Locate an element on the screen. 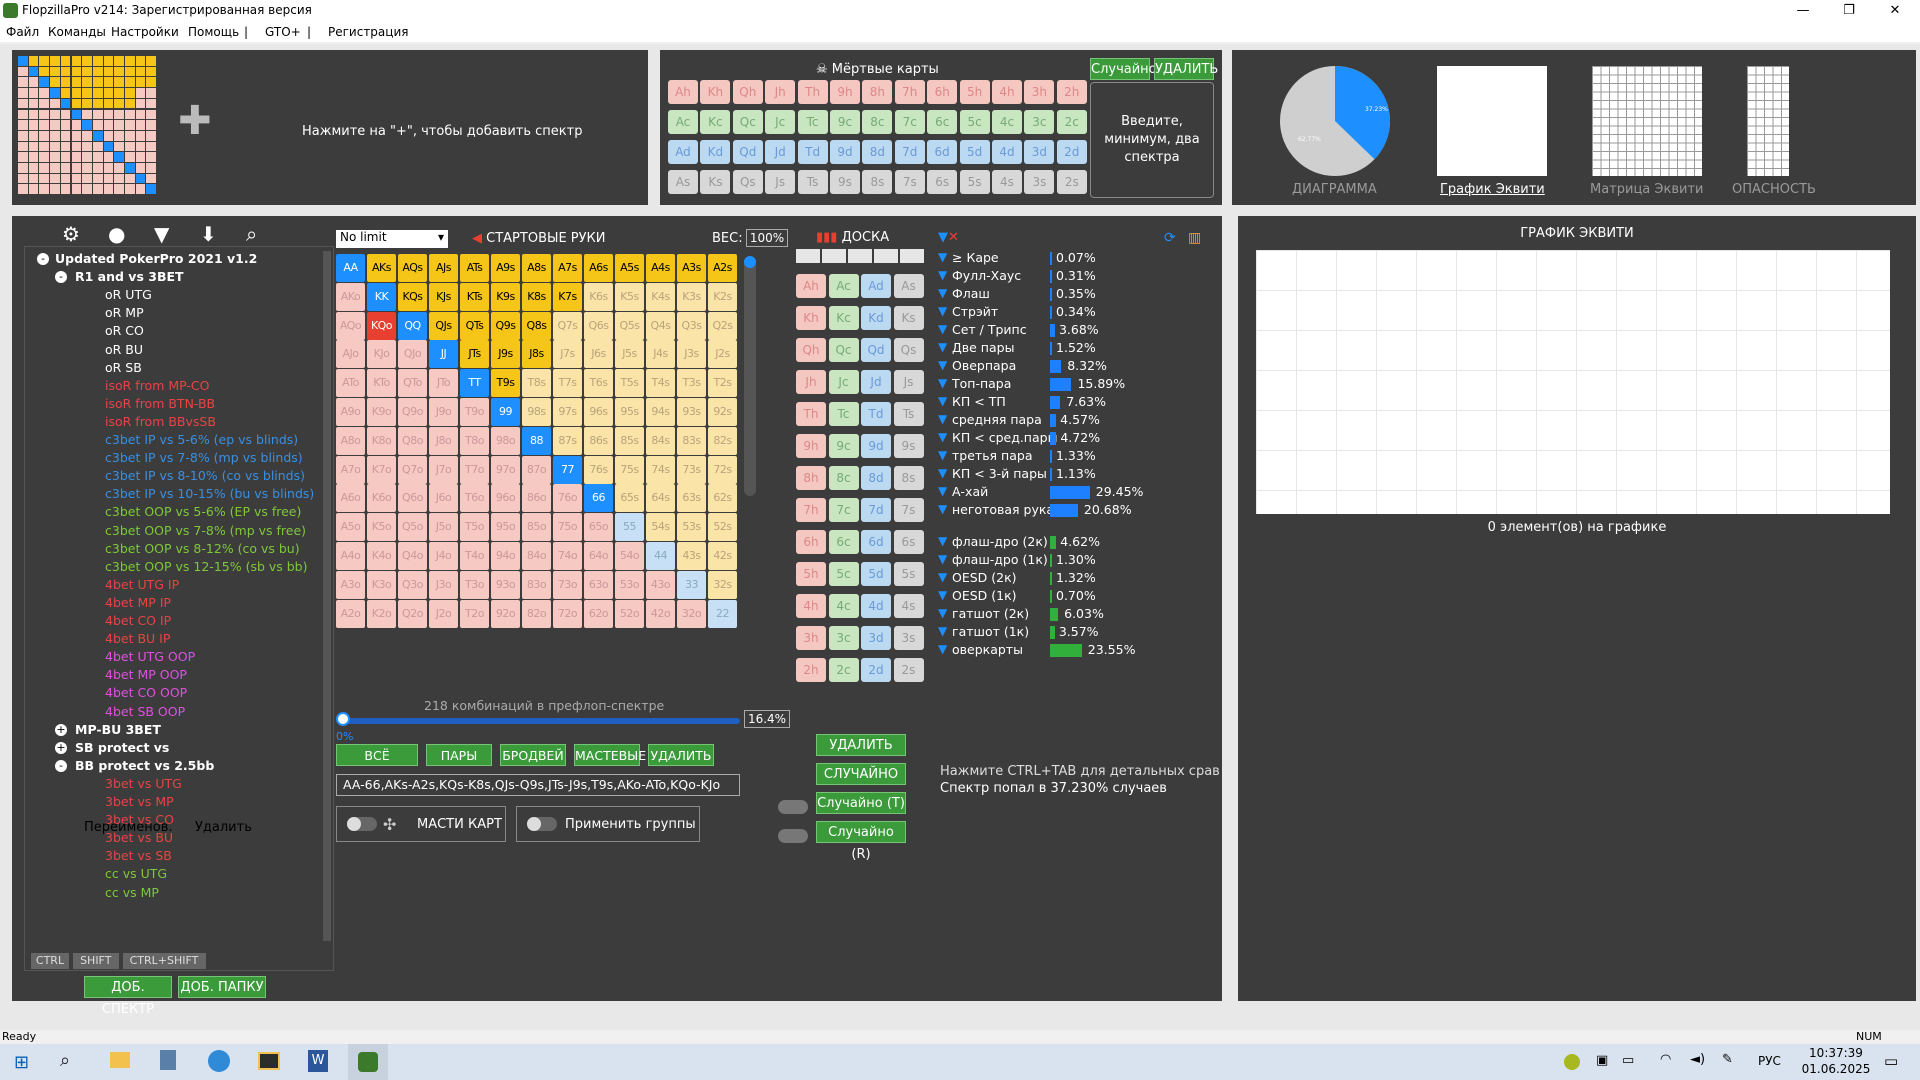 This screenshot has width=1920, height=1080. preflop-button: БРОДВЕЙ is located at coordinates (533, 755).